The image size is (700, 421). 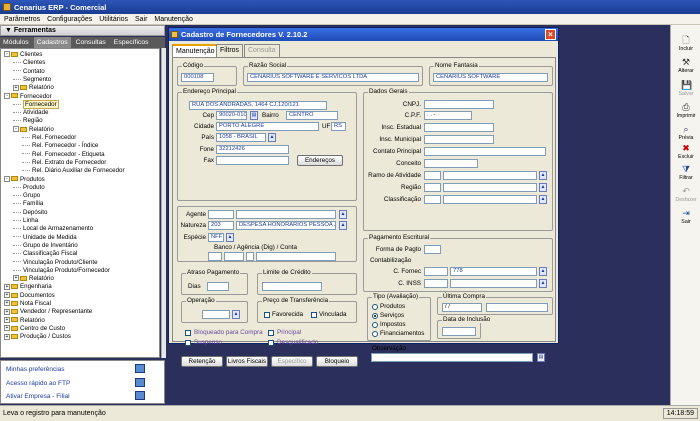 I want to click on natureza-desc-input: DESPESA HONORARIOS PESSOA J, so click(x=286, y=225).